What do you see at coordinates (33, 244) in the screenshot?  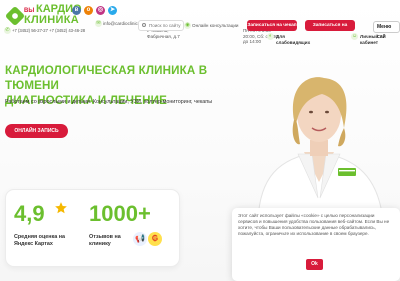 I see `rating-label-line2: Яндекс Картах` at bounding box center [33, 244].